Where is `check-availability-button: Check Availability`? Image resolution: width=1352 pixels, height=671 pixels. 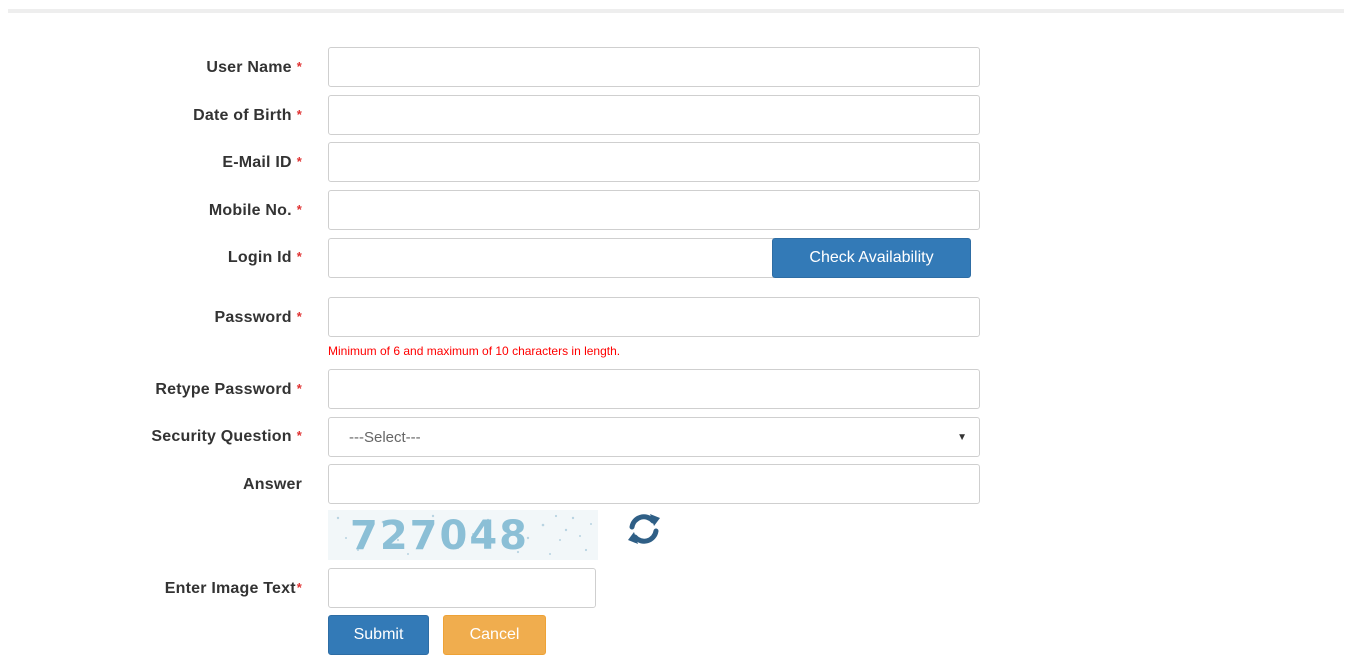 check-availability-button: Check Availability is located at coordinates (871, 258).